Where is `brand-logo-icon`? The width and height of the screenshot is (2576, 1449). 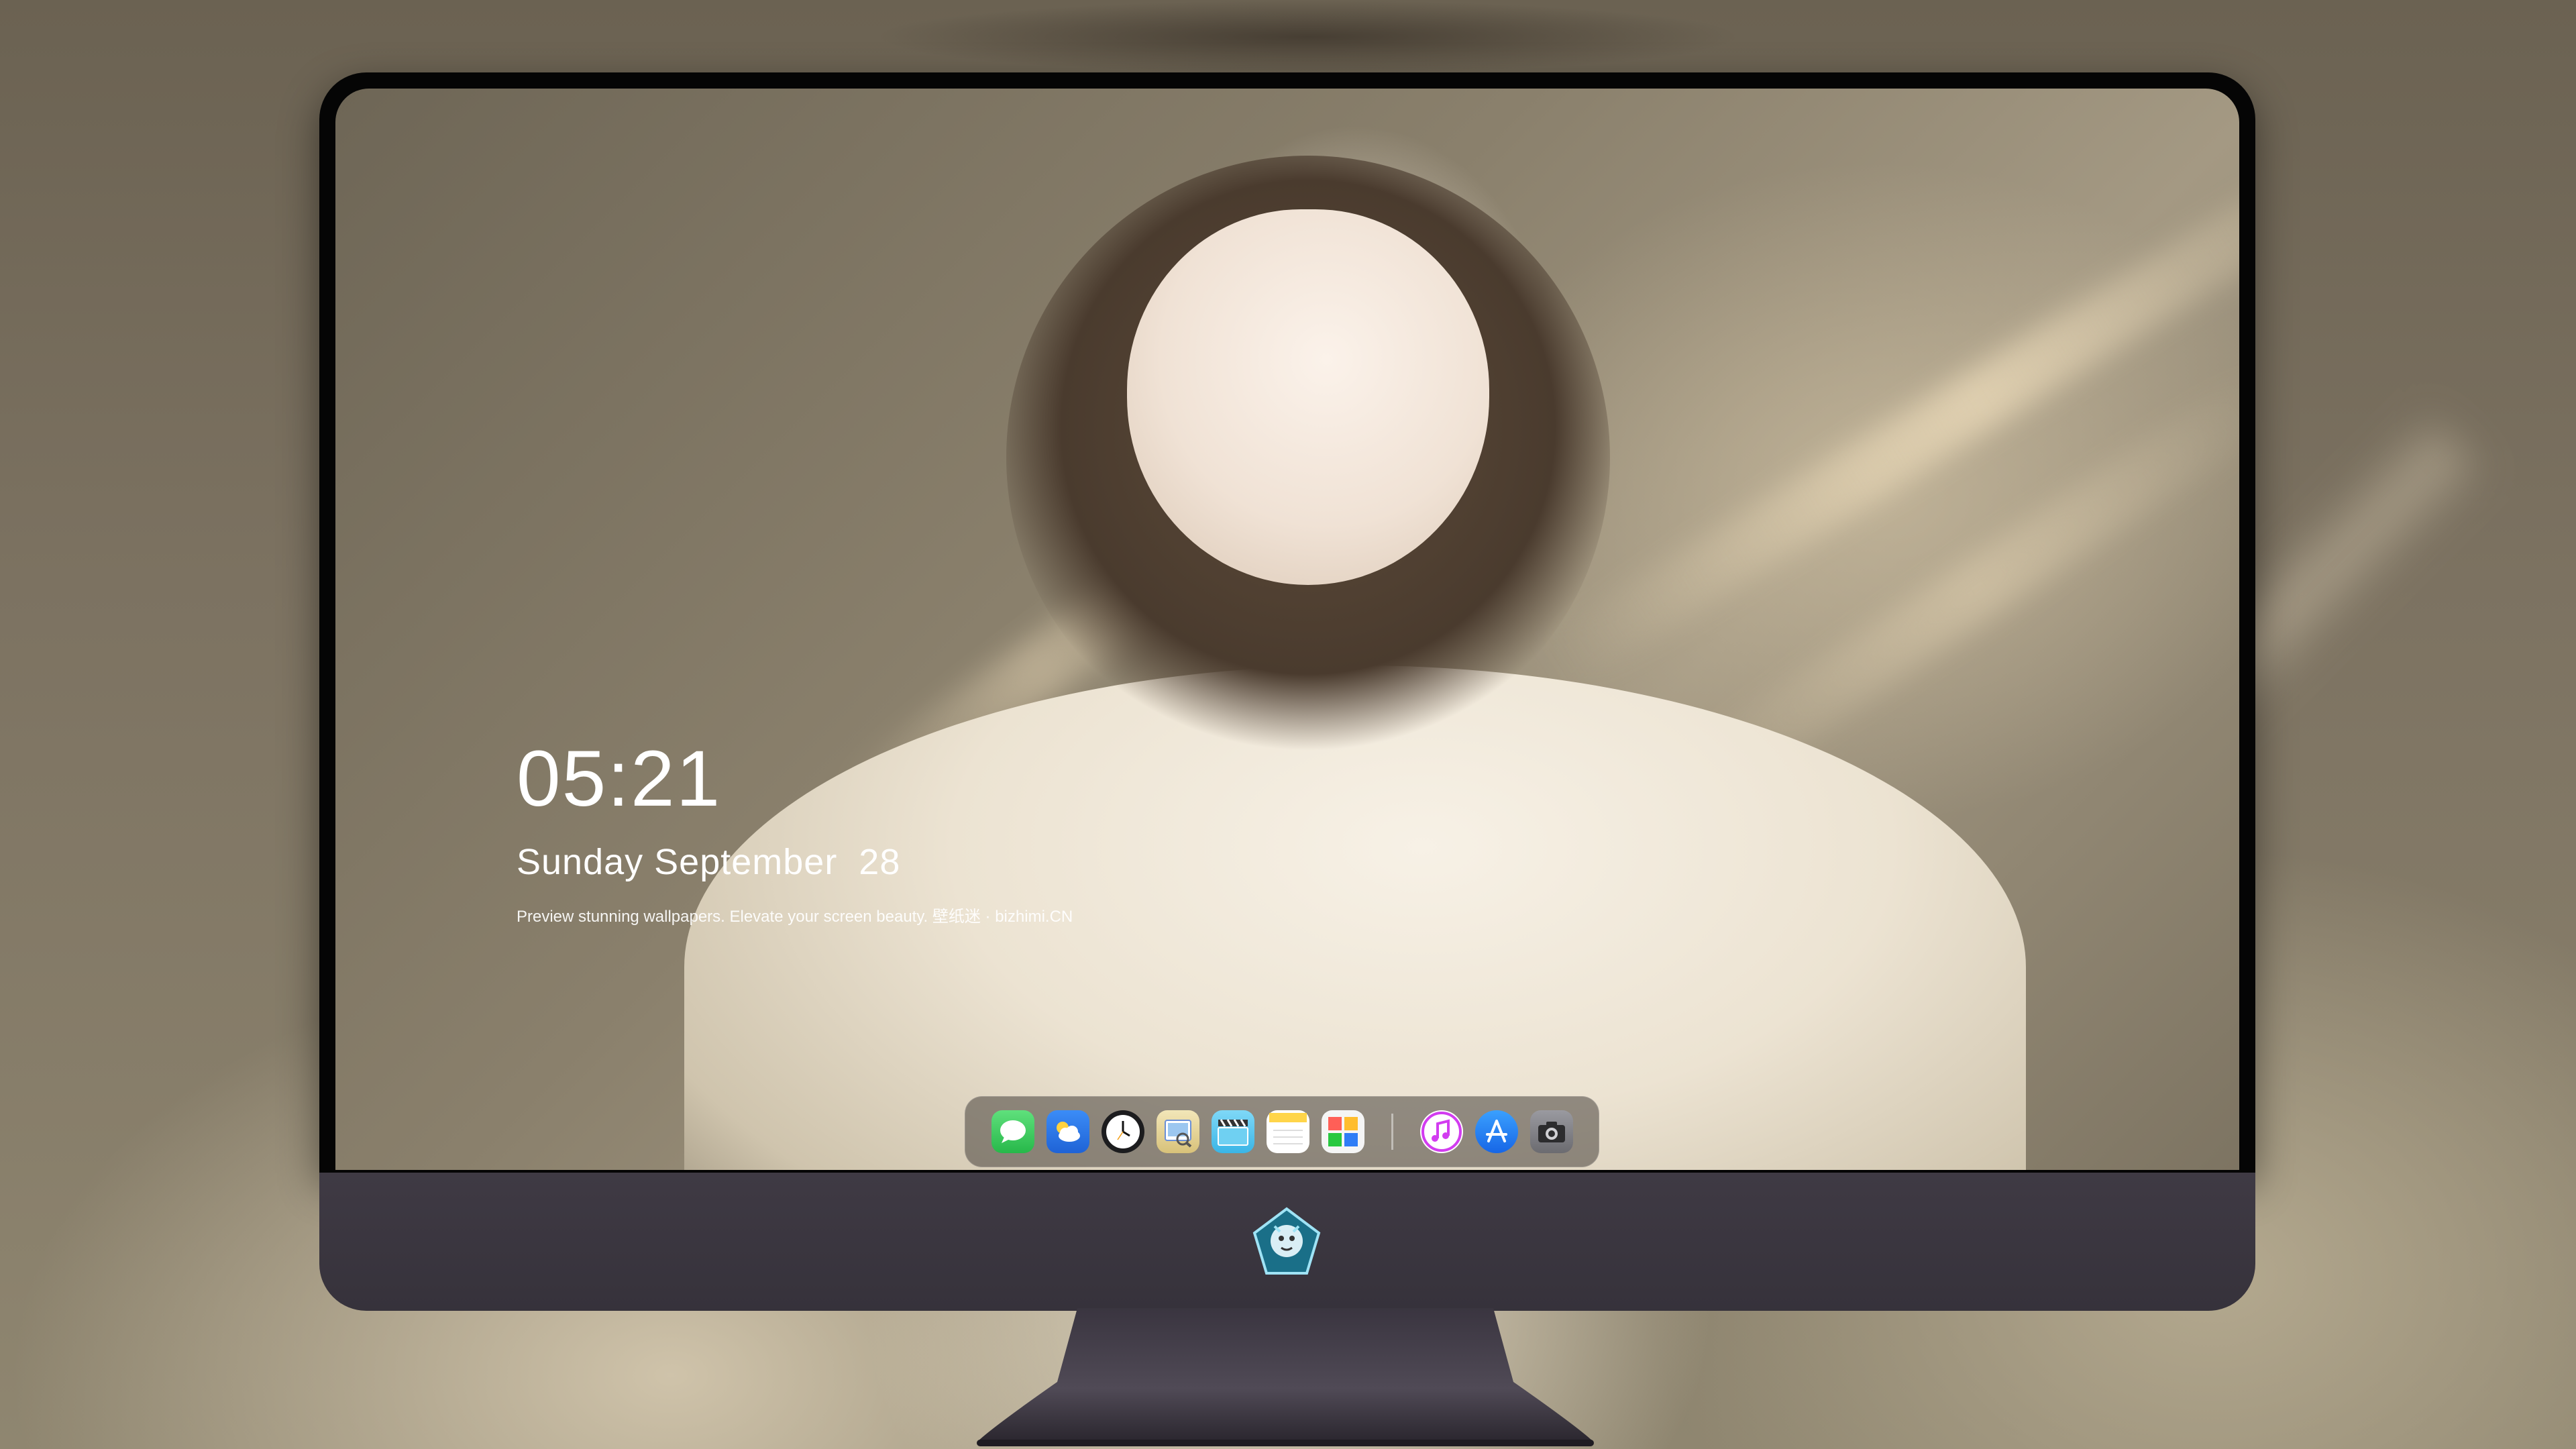 brand-logo-icon is located at coordinates (1287, 1241).